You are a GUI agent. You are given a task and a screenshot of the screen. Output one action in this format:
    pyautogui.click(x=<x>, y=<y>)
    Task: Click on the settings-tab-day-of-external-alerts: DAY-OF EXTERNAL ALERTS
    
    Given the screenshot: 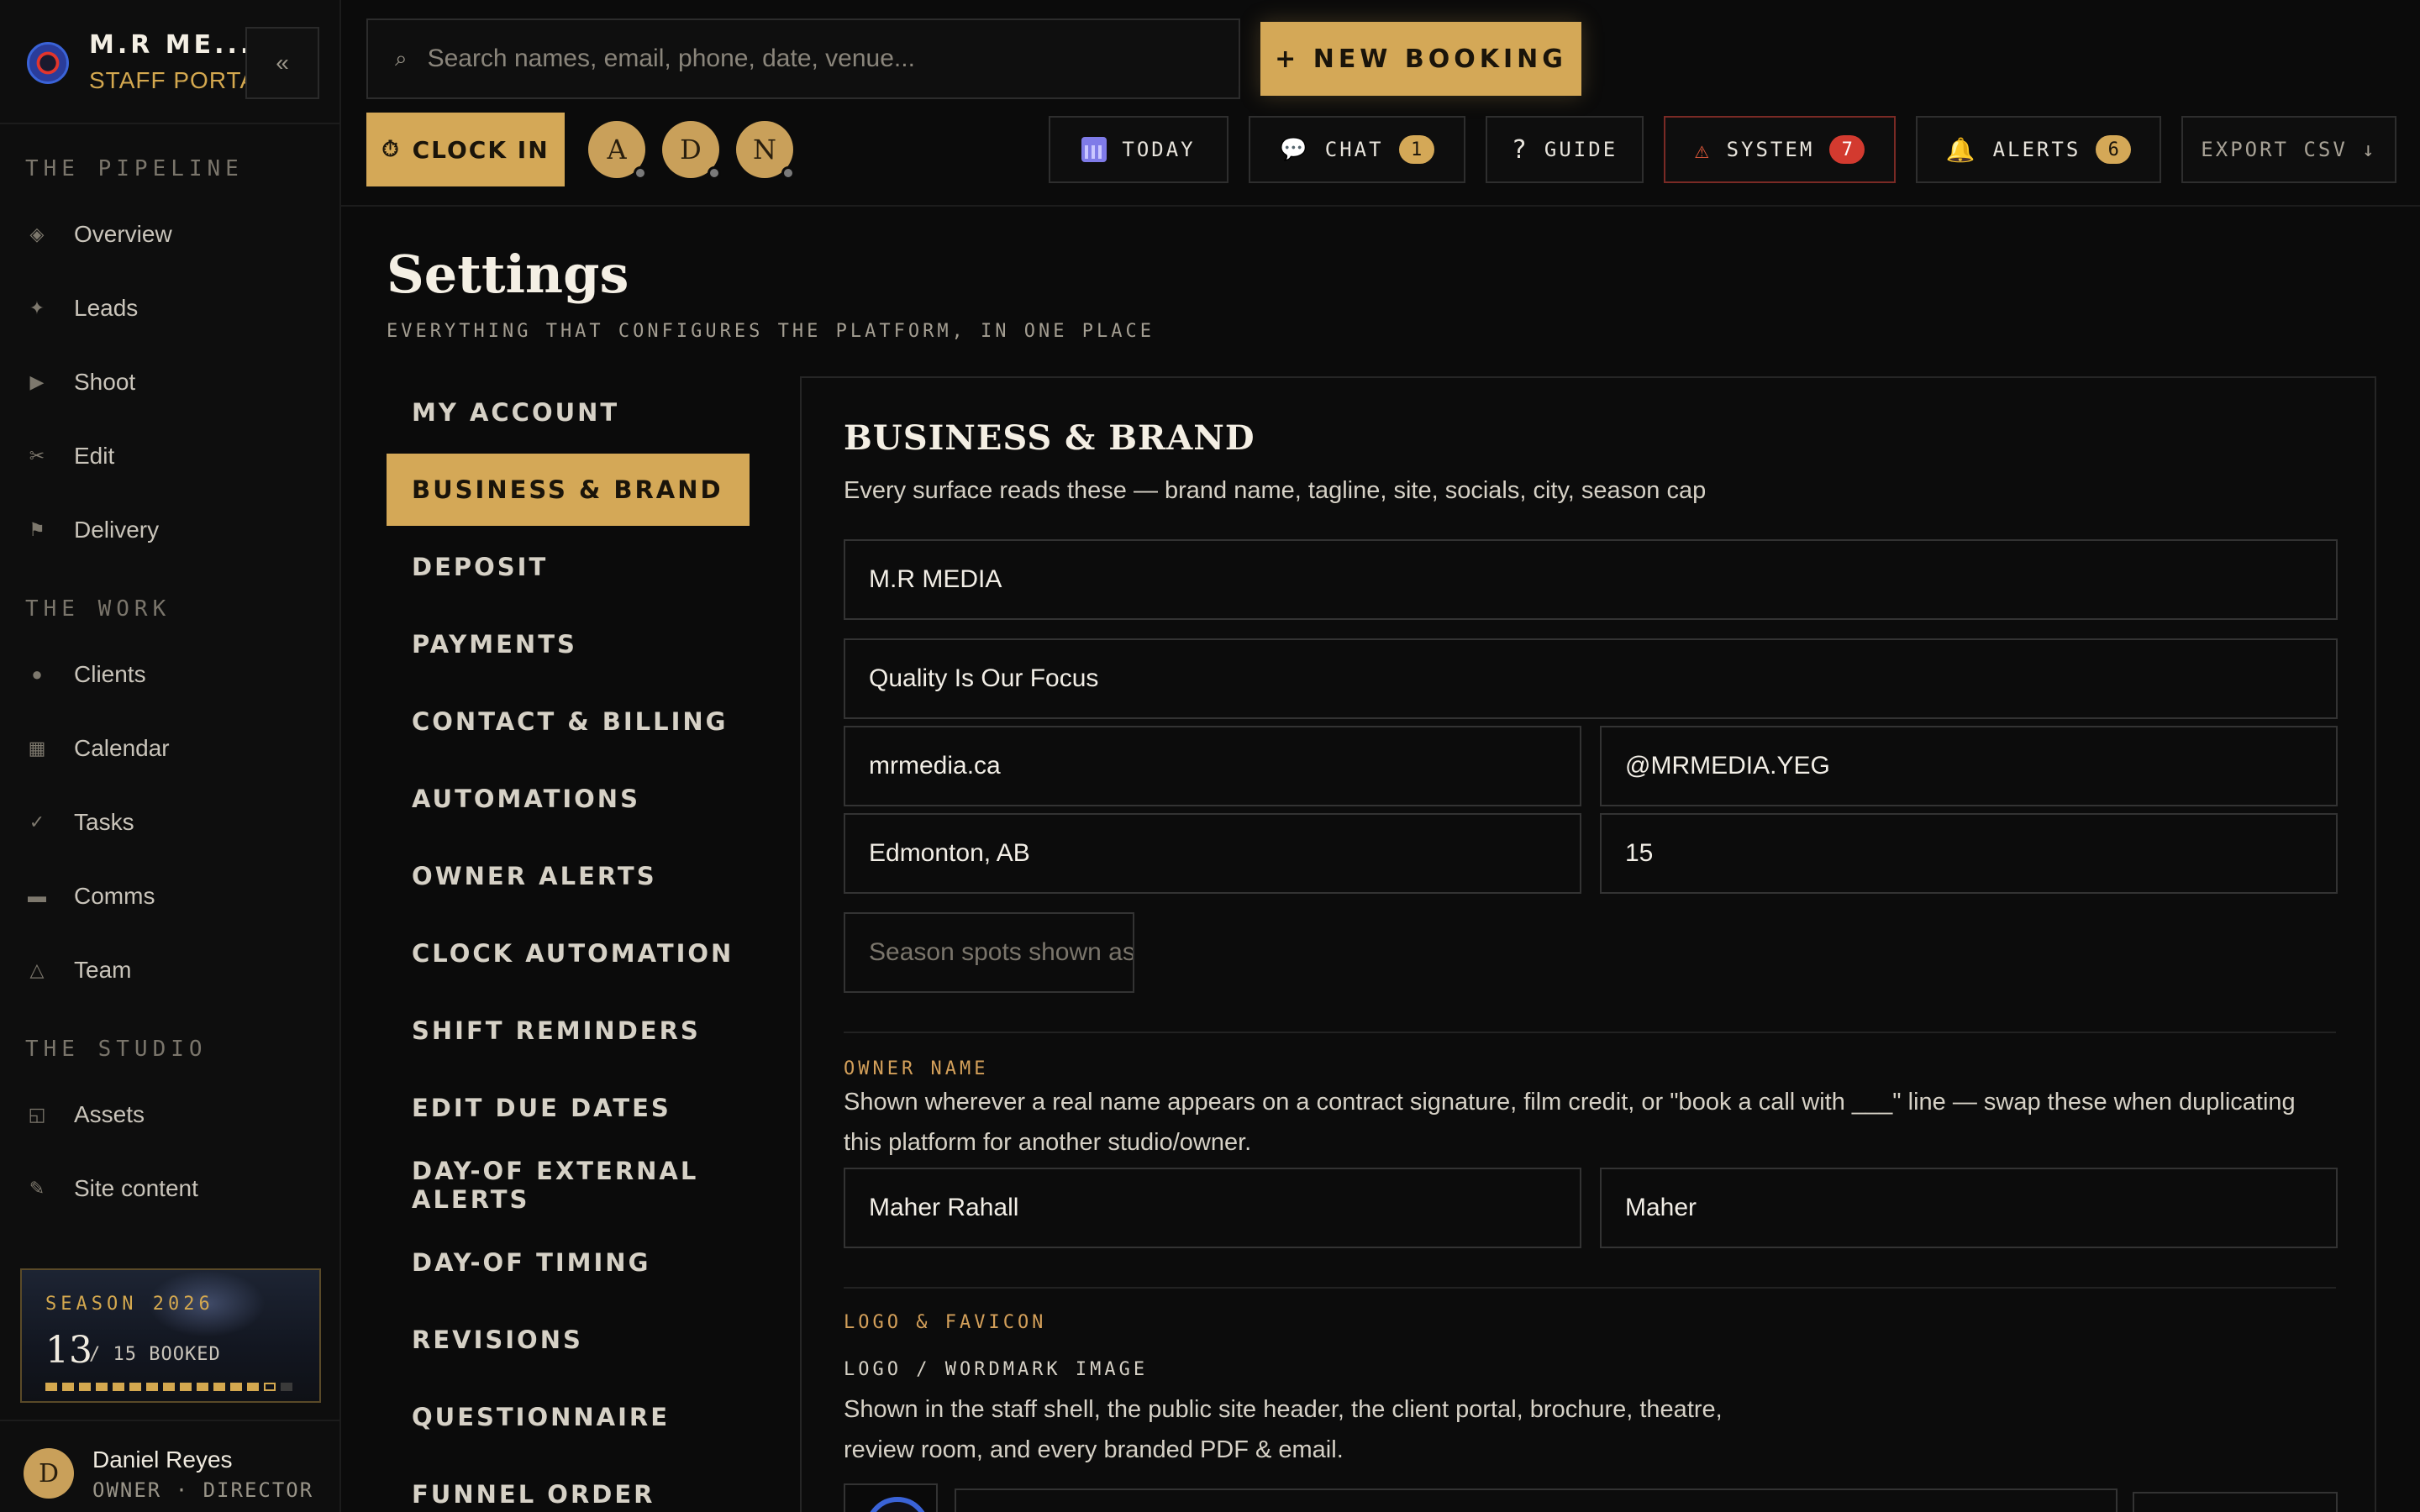 What is the action you would take?
    pyautogui.click(x=568, y=1185)
    